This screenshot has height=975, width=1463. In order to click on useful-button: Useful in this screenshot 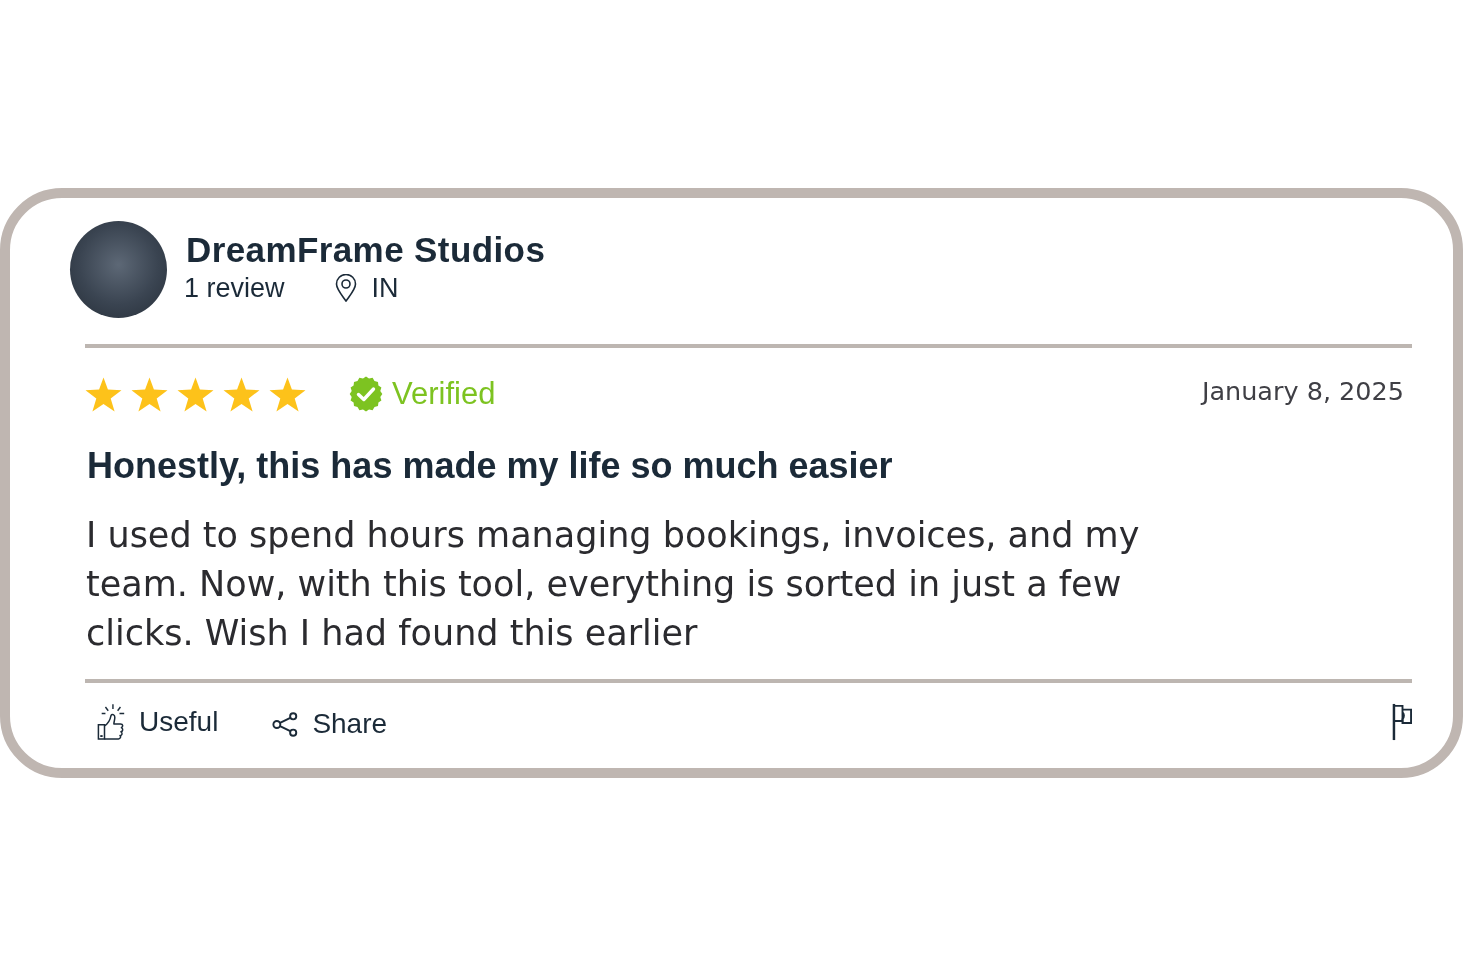, I will do `click(158, 722)`.